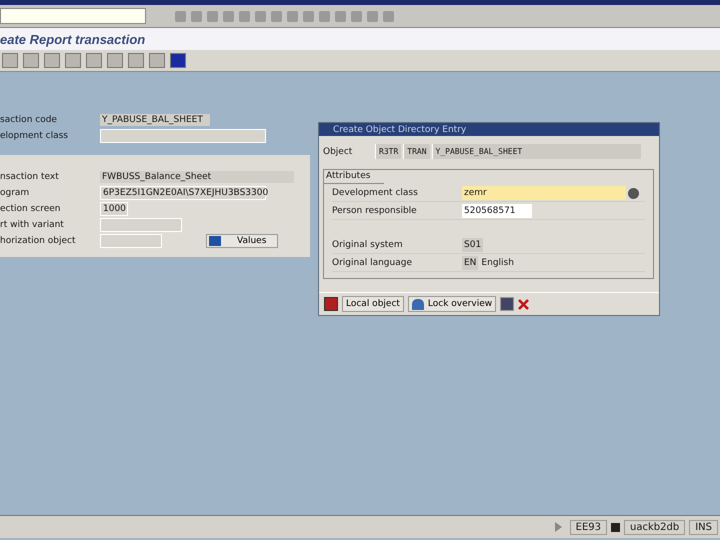 This screenshot has height=540, width=720. Describe the element at coordinates (338, 151) in the screenshot. I see `field-label: Object` at that location.